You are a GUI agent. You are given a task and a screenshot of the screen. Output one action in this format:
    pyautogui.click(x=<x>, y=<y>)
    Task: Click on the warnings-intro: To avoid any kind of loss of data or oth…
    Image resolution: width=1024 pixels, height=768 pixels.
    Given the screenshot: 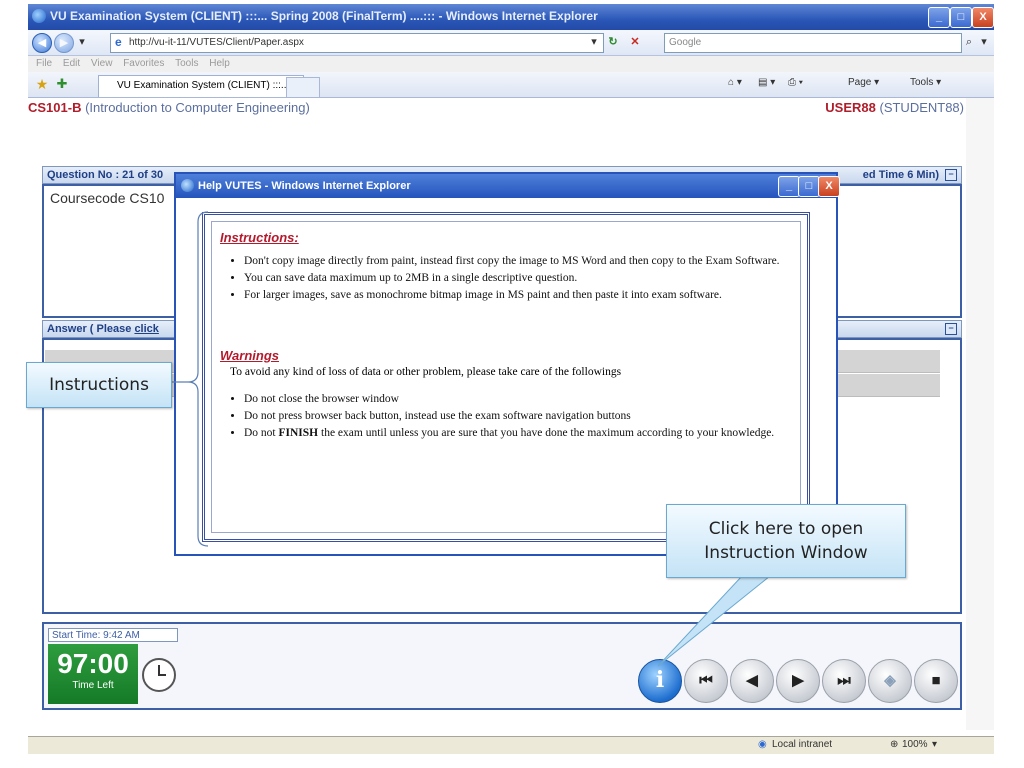 What is the action you would take?
    pyautogui.click(x=426, y=372)
    